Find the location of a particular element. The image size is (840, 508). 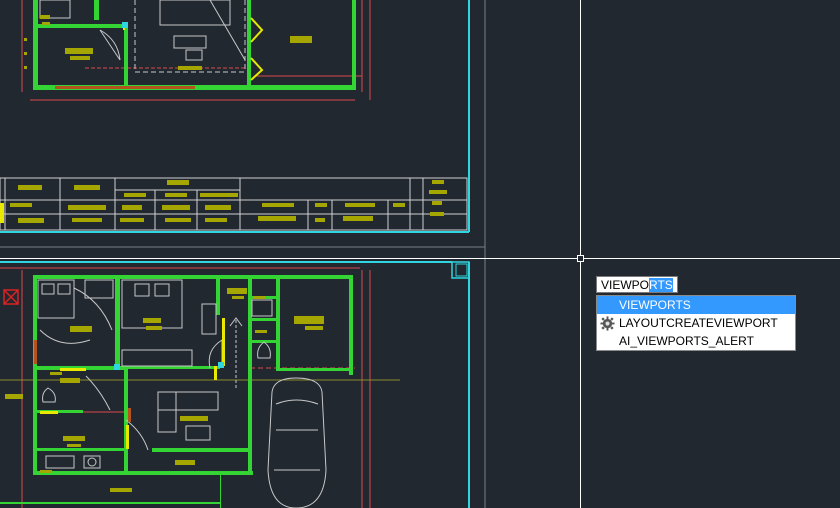

command-typed-text: VIEWPO is located at coordinates (625, 285).